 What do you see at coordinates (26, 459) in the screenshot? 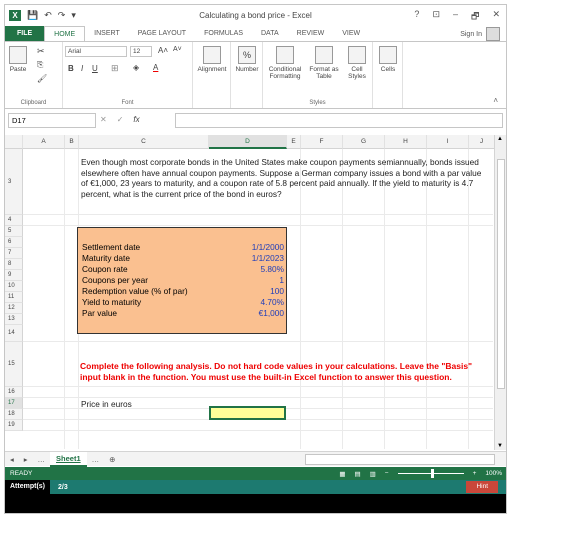
I see `next-sheet-icon: ▸` at bounding box center [26, 459].